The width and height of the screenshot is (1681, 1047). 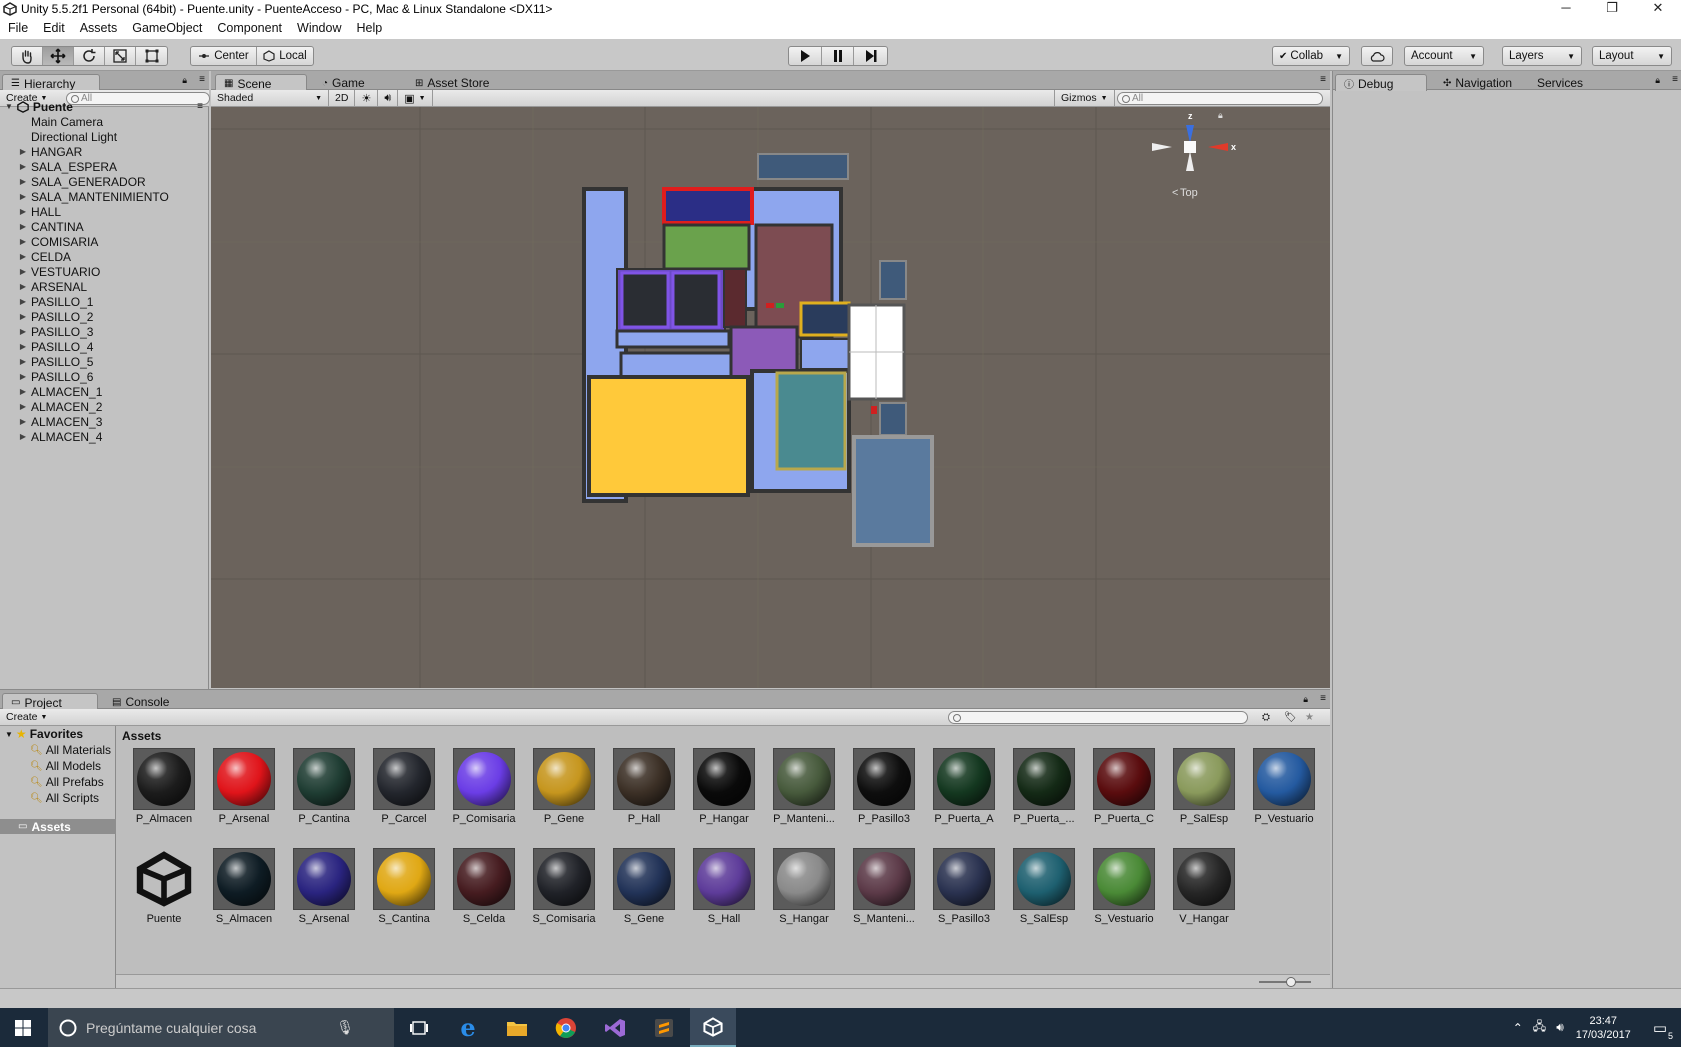 I want to click on hierarchy-item: ▶ ALMACEN_1, so click(x=104, y=391).